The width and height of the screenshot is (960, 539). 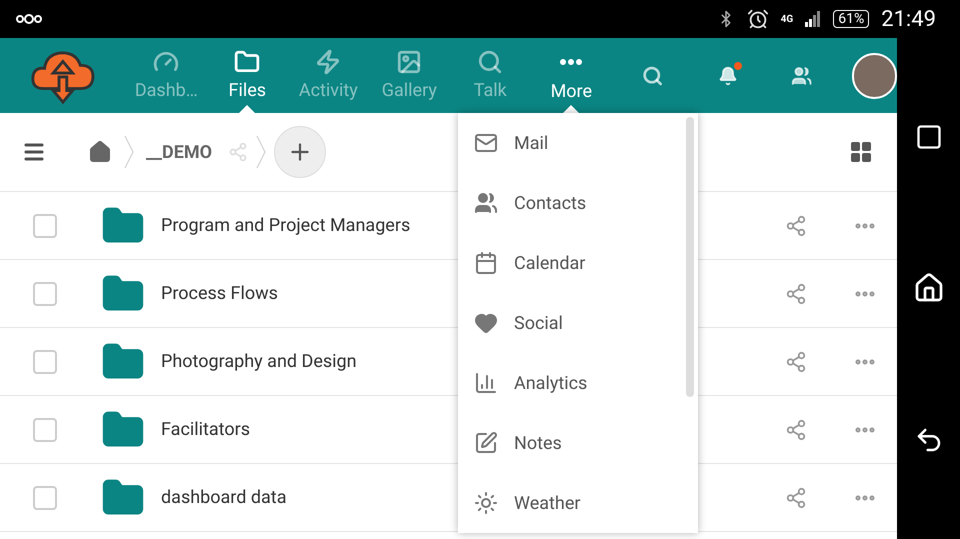 I want to click on contacts-icon, so click(x=801, y=75).